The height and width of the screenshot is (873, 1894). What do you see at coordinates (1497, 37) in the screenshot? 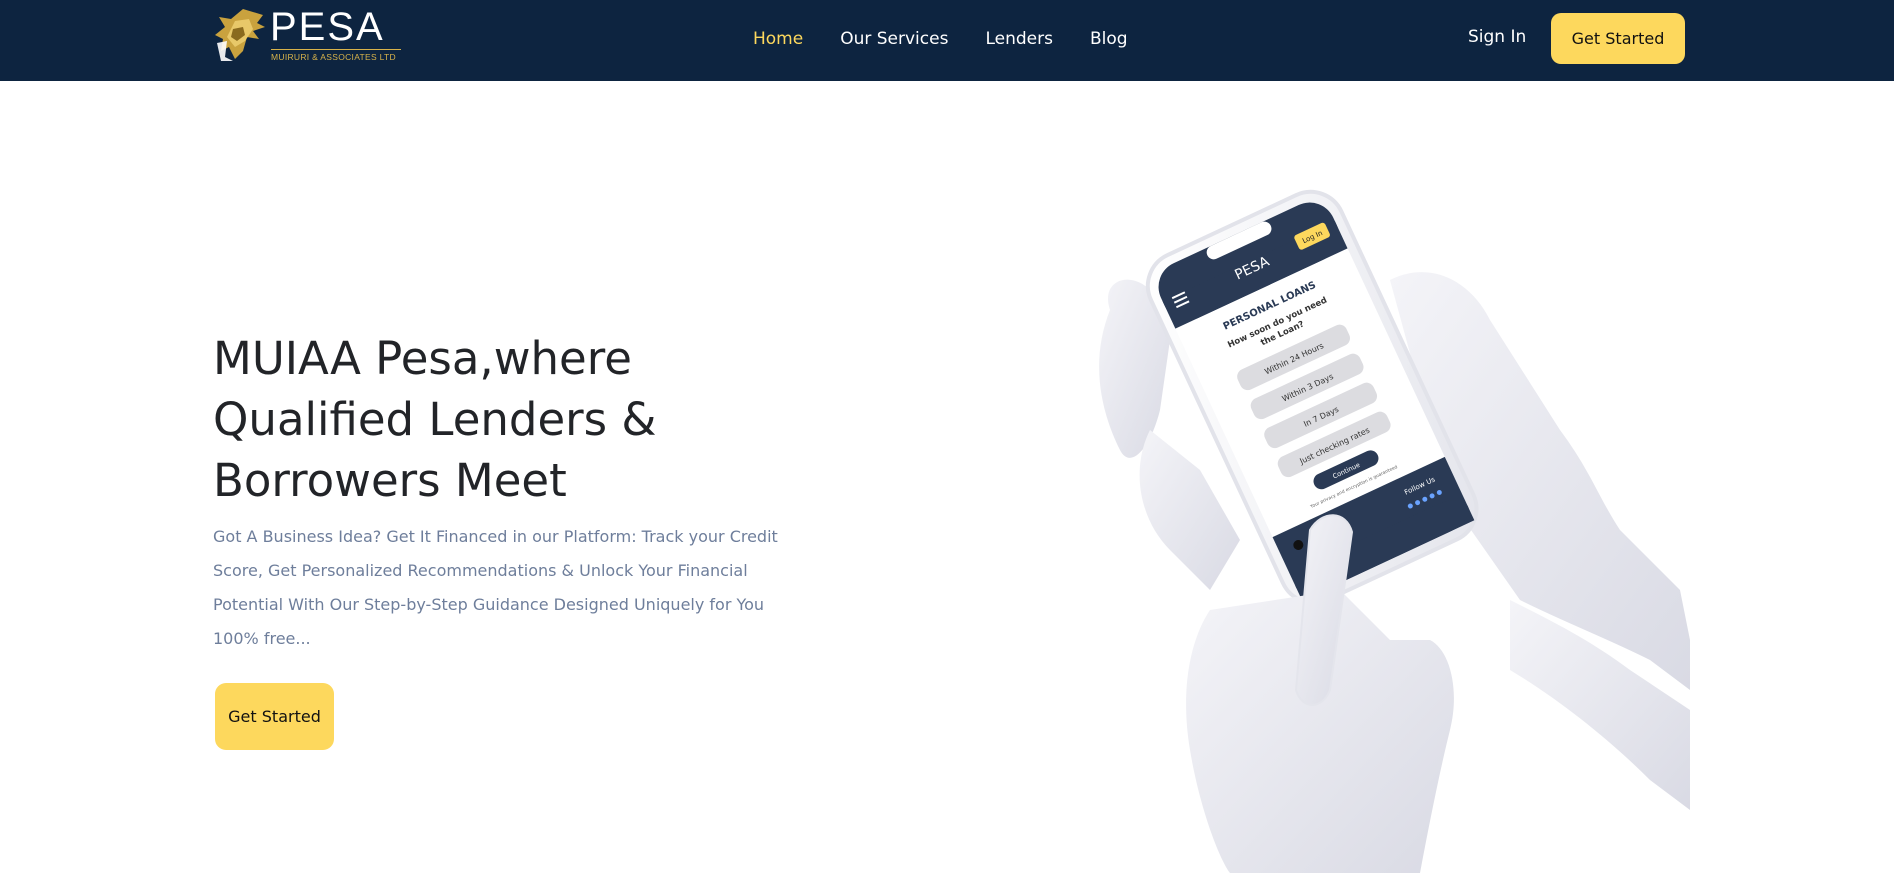
I see `sign-in-link: Sign In` at bounding box center [1497, 37].